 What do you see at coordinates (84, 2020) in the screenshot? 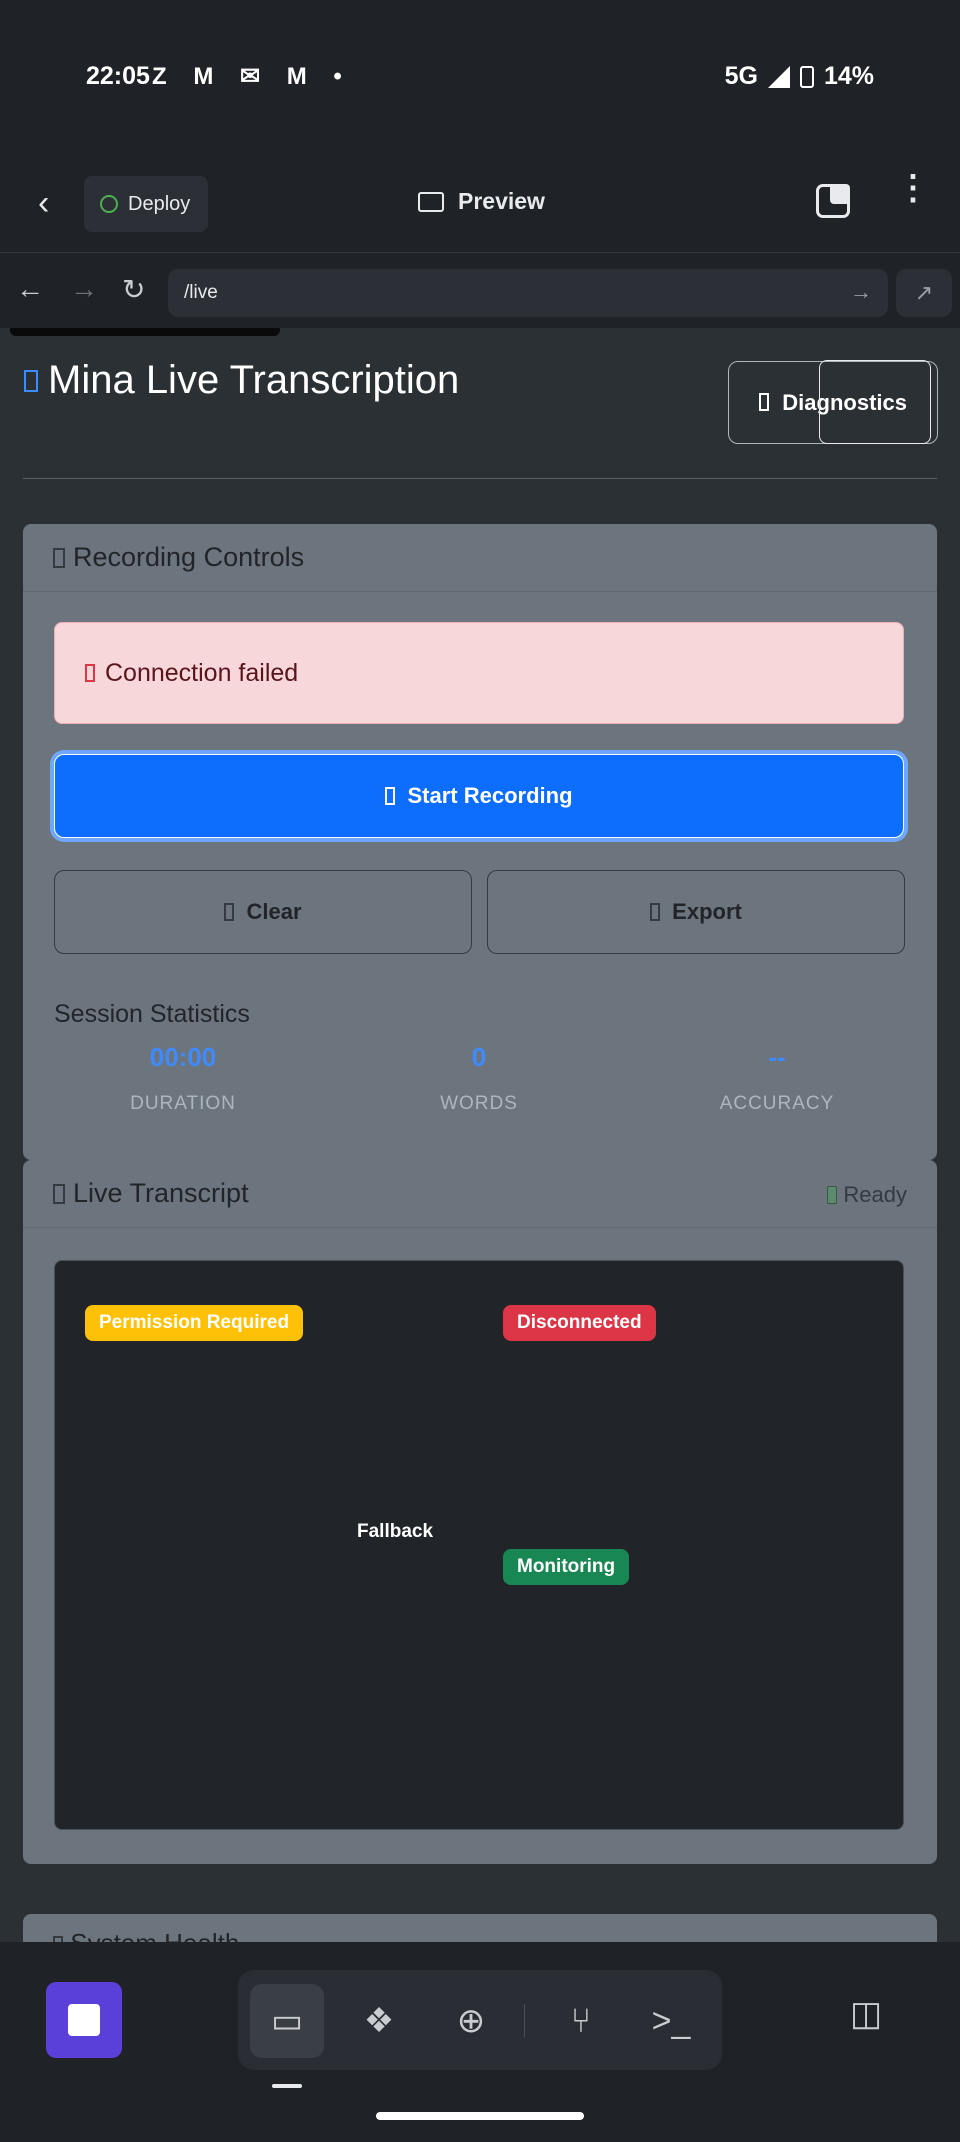
I see `stop-button` at bounding box center [84, 2020].